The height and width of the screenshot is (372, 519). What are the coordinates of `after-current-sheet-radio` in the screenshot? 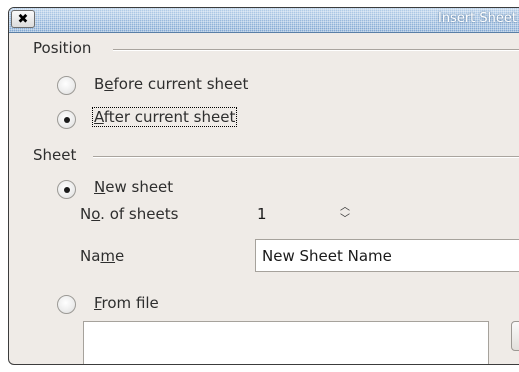 It's located at (66, 119).